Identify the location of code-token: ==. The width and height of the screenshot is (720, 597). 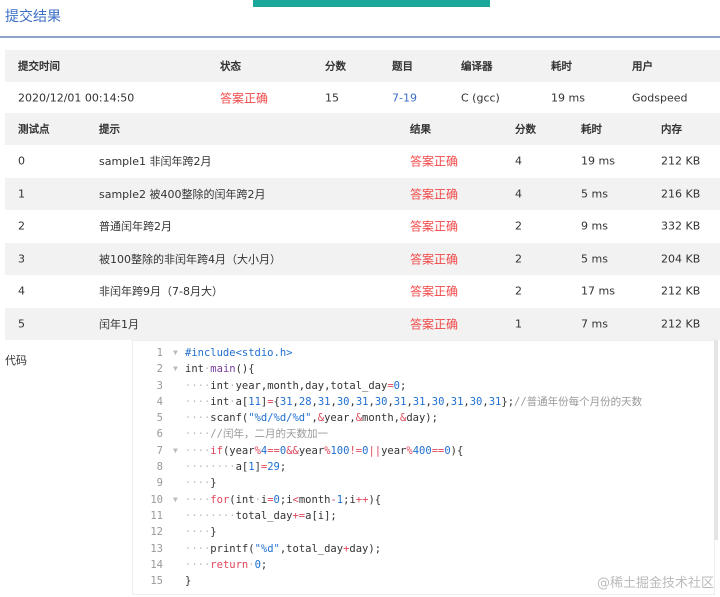
(273, 450).